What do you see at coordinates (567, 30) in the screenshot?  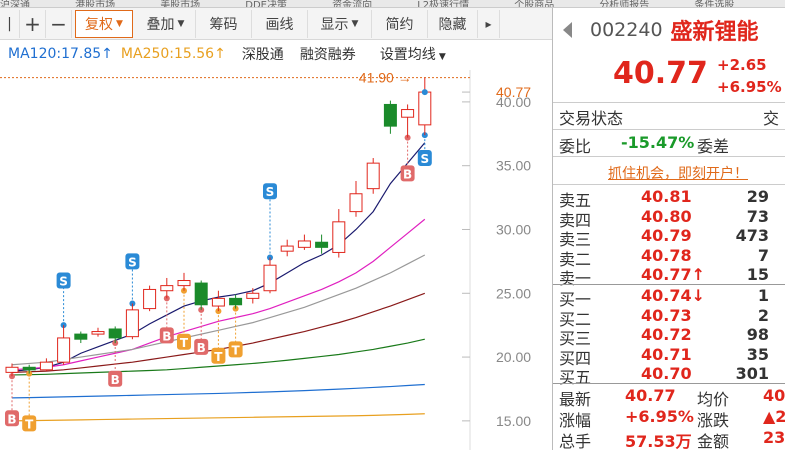 I see `back-arrow-icon` at bounding box center [567, 30].